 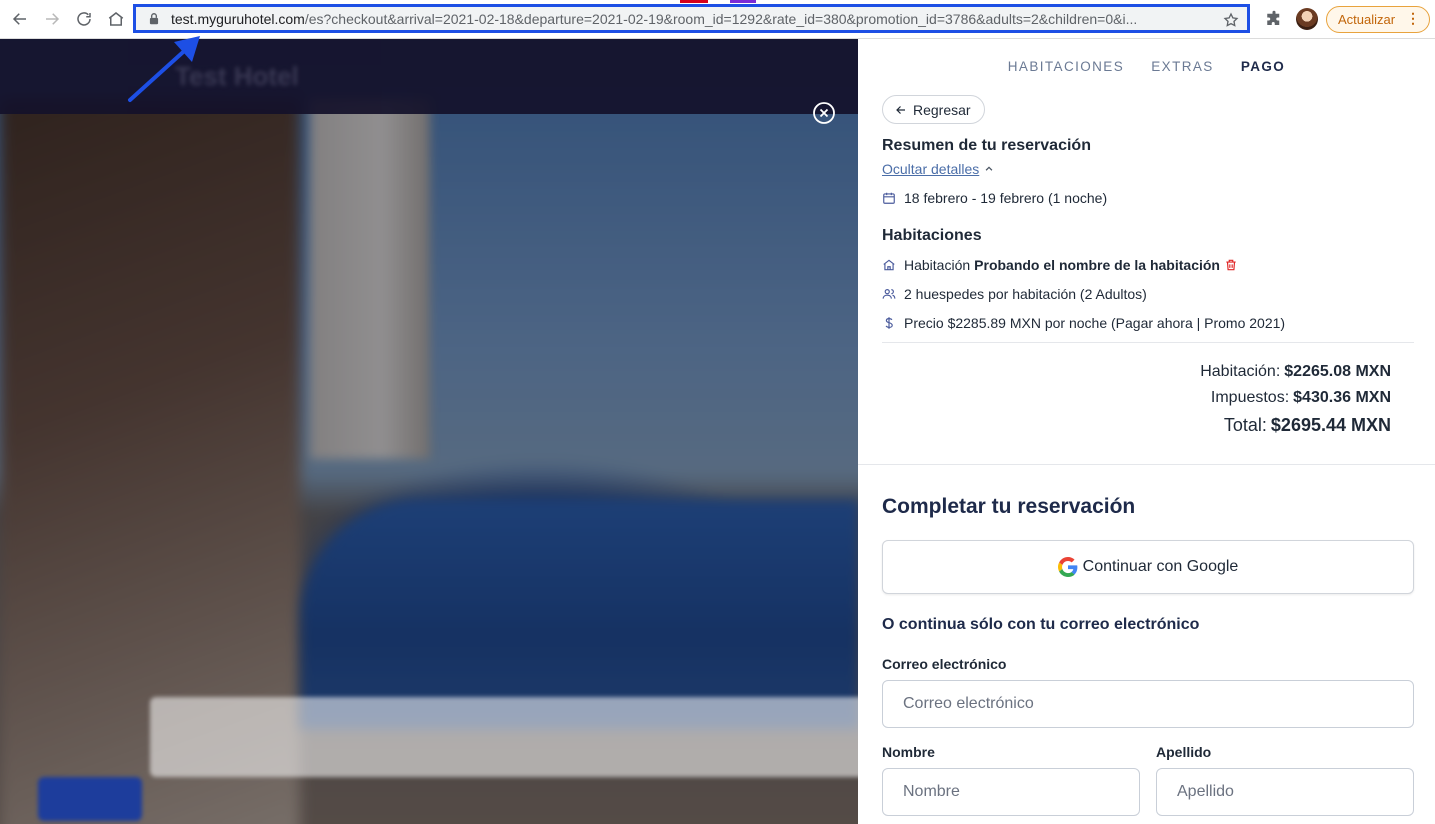 What do you see at coordinates (889, 265) in the screenshot?
I see `house-icon` at bounding box center [889, 265].